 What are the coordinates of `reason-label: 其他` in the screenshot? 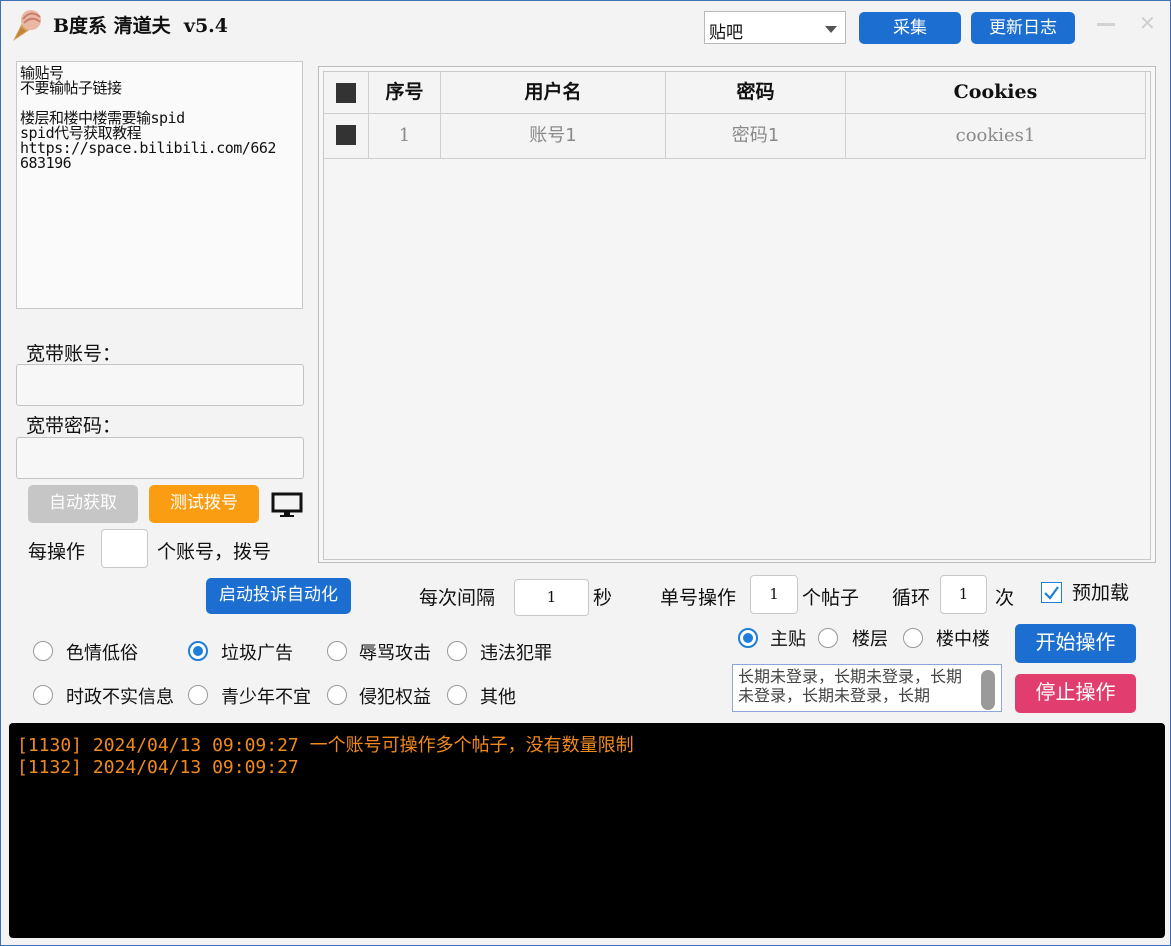 It's located at (498, 696).